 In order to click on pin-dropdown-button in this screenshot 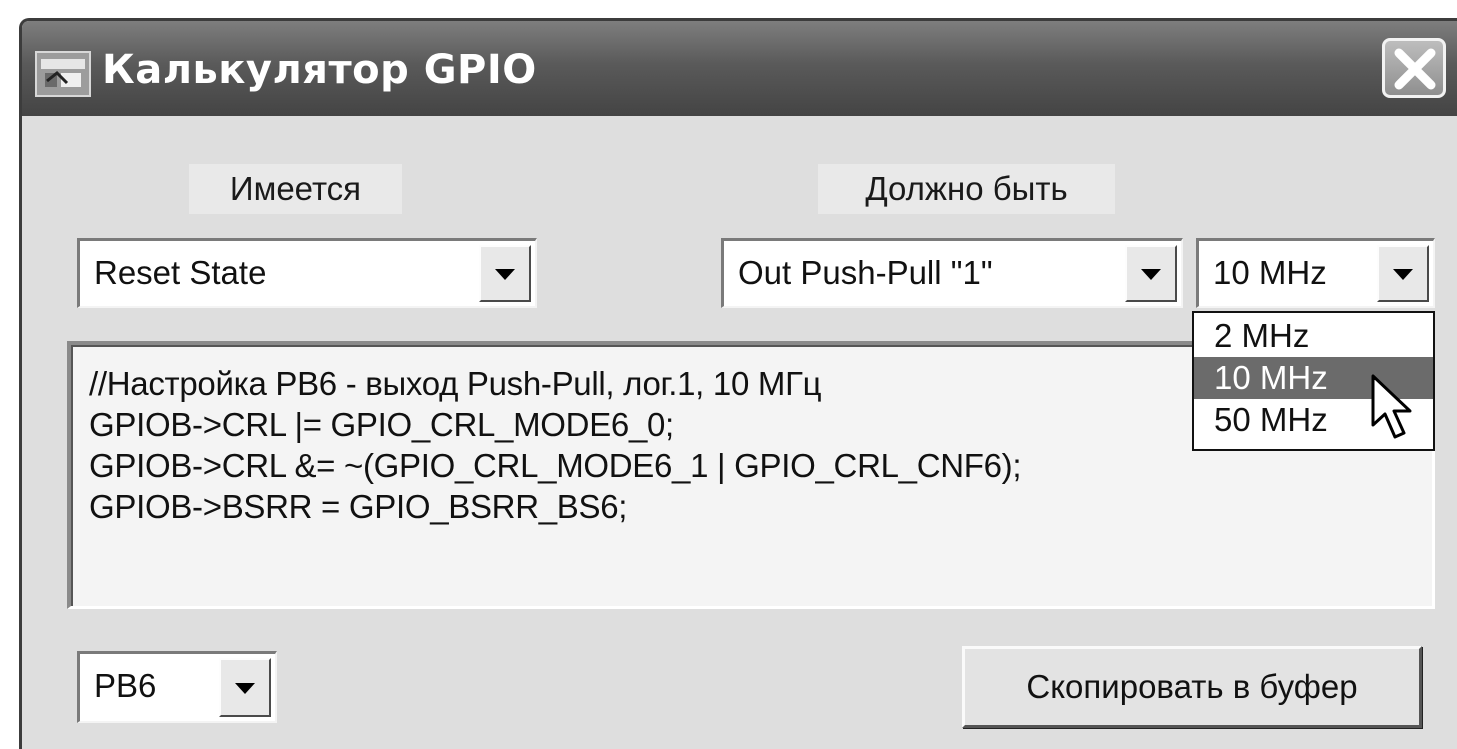, I will do `click(245, 687)`.